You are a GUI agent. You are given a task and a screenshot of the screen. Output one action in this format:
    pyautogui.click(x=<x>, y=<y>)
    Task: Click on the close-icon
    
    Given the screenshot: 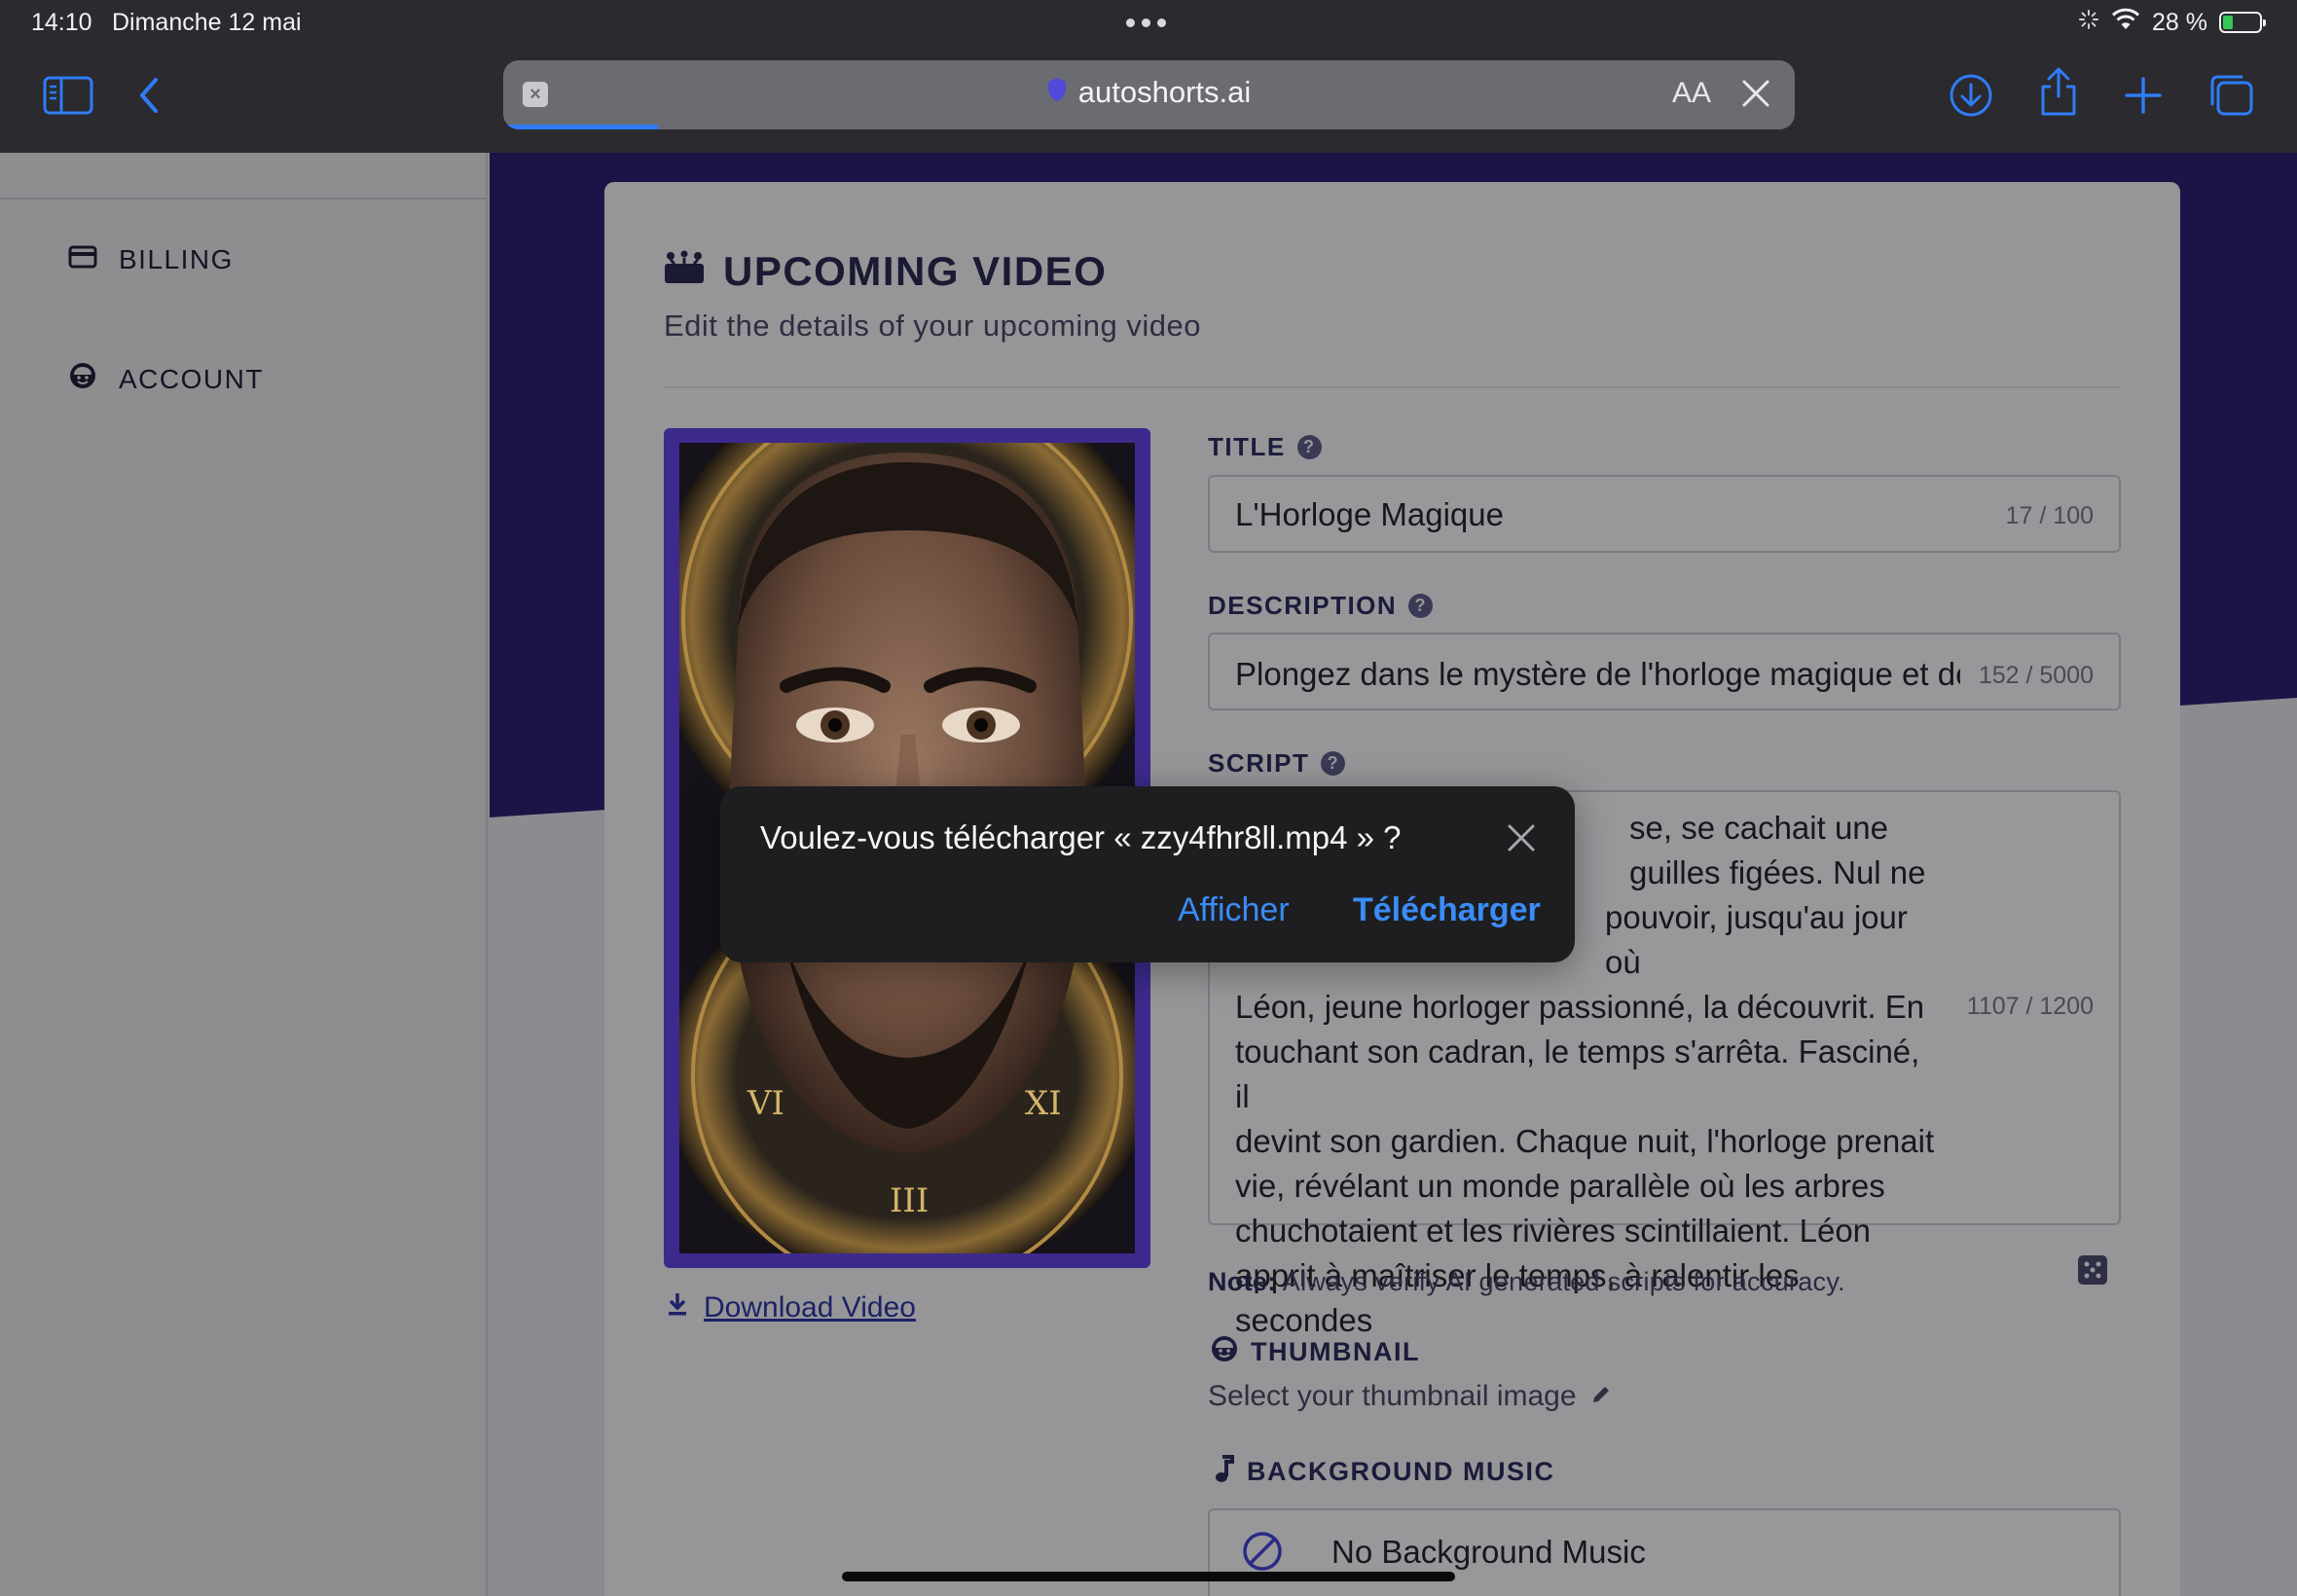 What is the action you would take?
    pyautogui.click(x=1521, y=837)
    